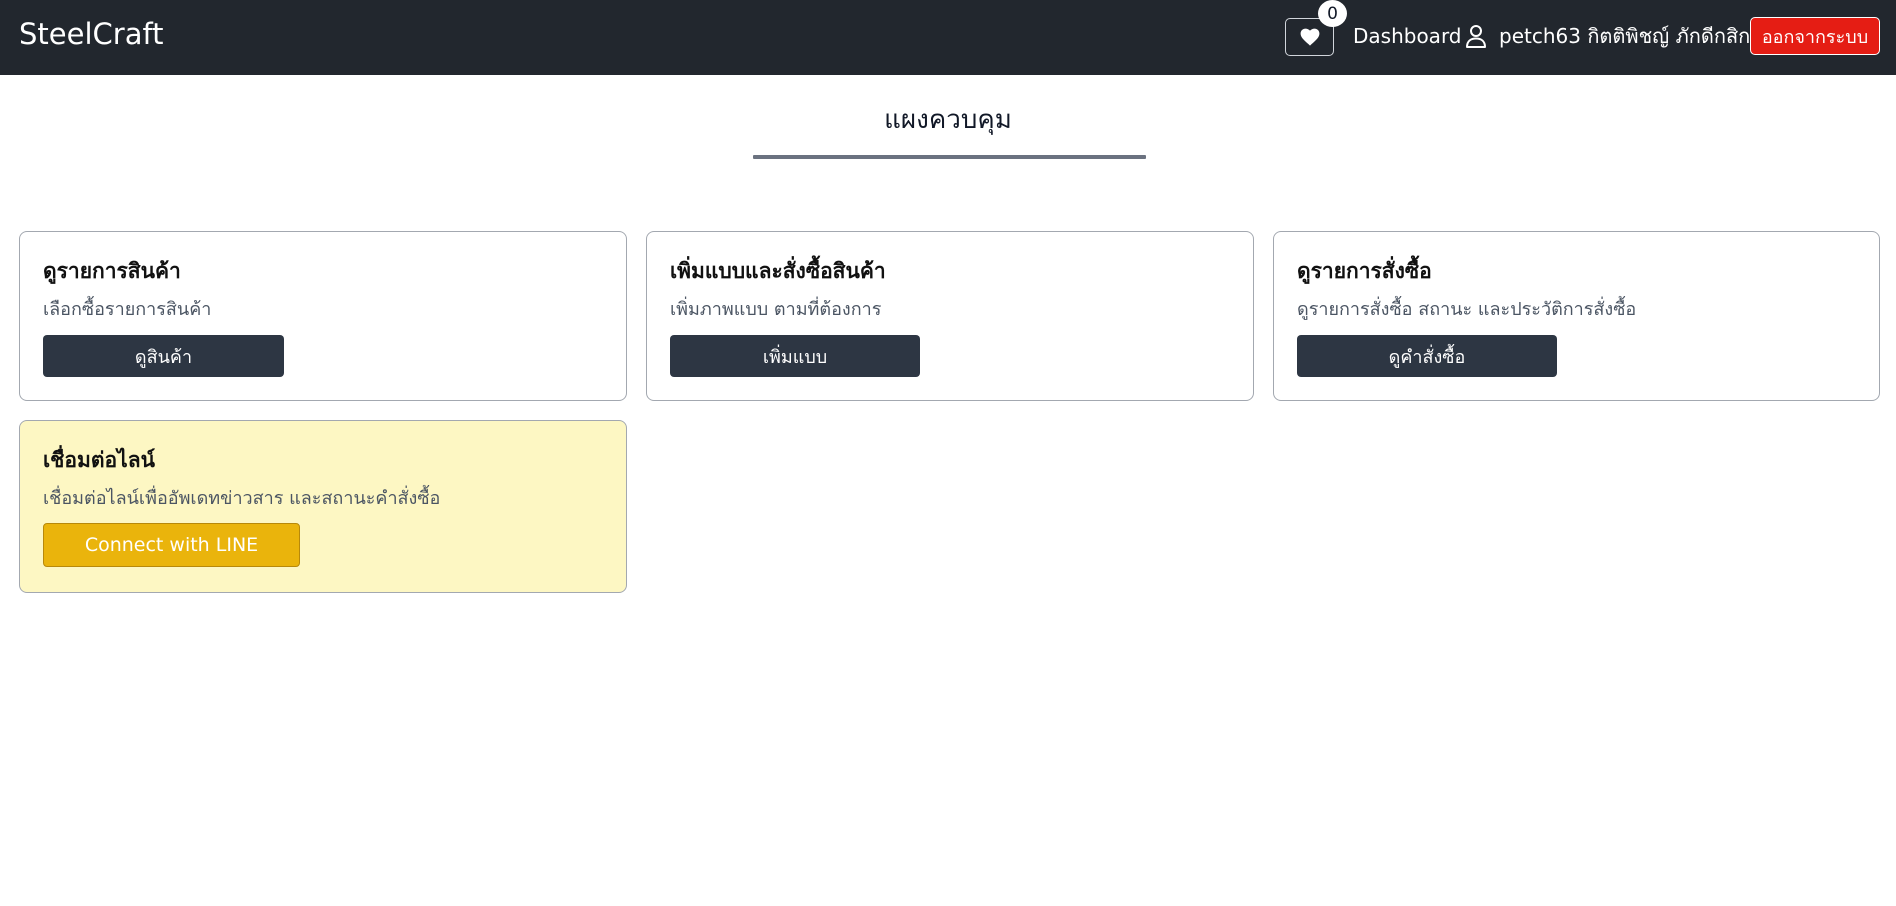 The height and width of the screenshot is (906, 1896). What do you see at coordinates (795, 356) in the screenshot?
I see `add-design-button: เพิ่มแบบ` at bounding box center [795, 356].